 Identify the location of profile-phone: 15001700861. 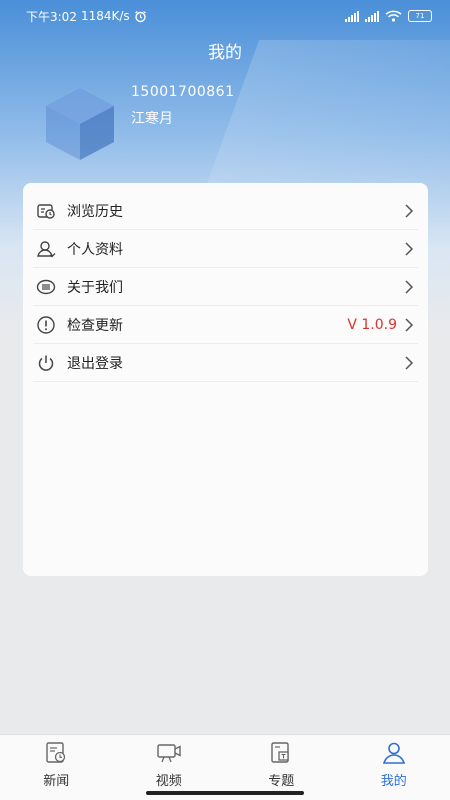
(183, 92).